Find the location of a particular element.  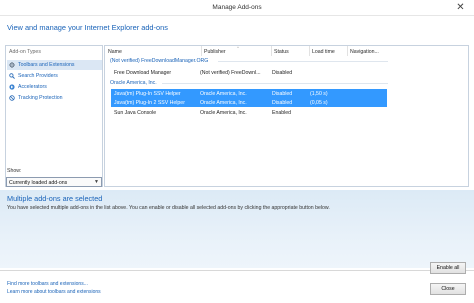

enable-all-button: Enable all is located at coordinates (448, 268).